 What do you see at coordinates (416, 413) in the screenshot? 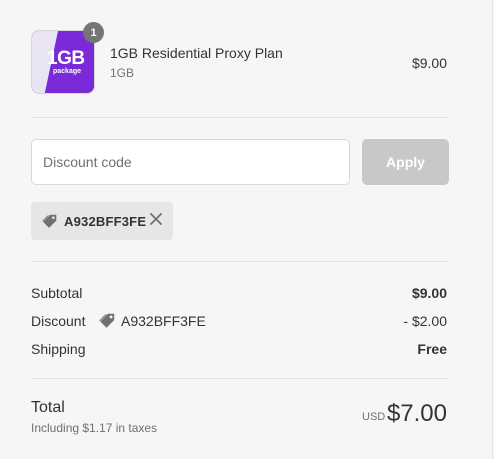
I see `total-value: $7.00` at bounding box center [416, 413].